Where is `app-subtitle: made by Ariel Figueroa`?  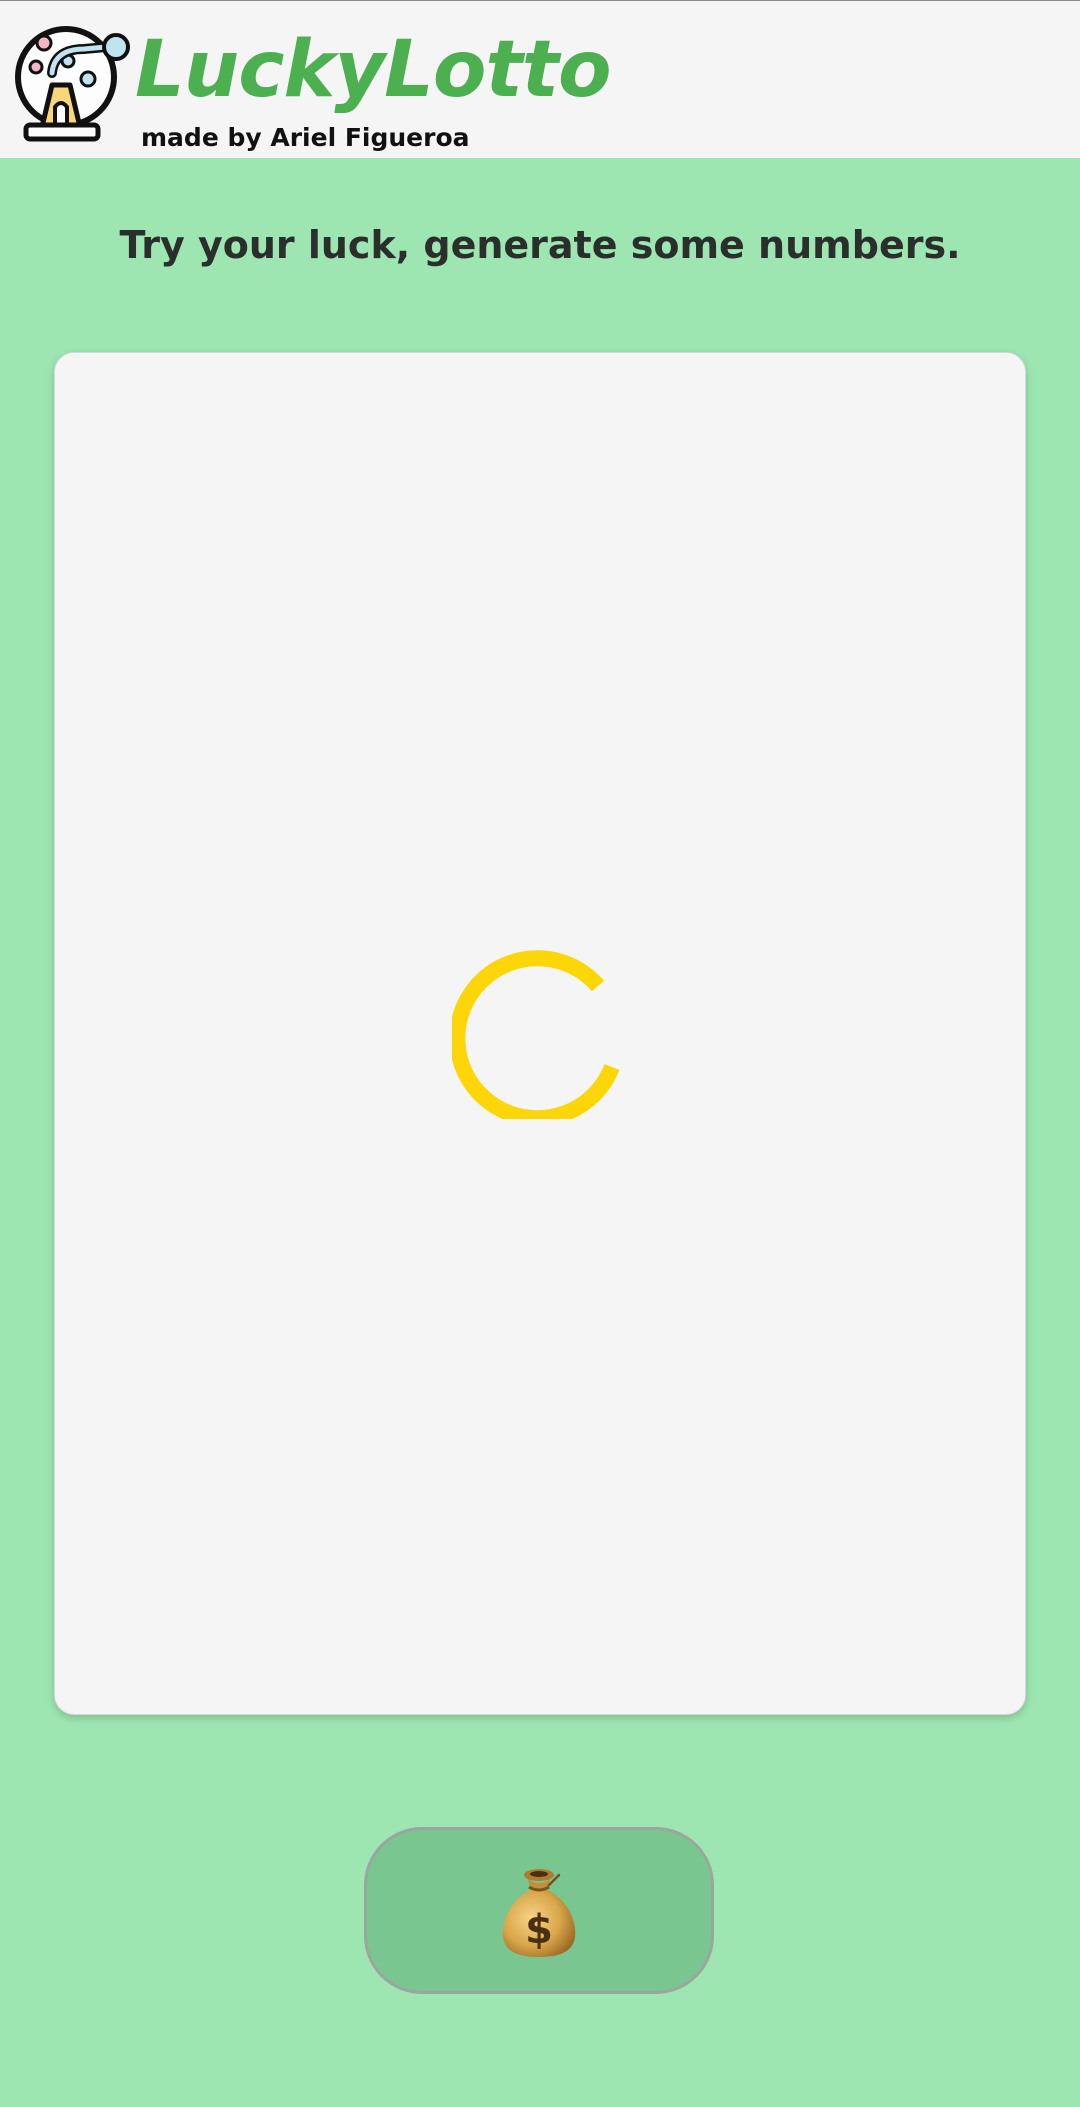
app-subtitle: made by Ariel Figueroa is located at coordinates (305, 137).